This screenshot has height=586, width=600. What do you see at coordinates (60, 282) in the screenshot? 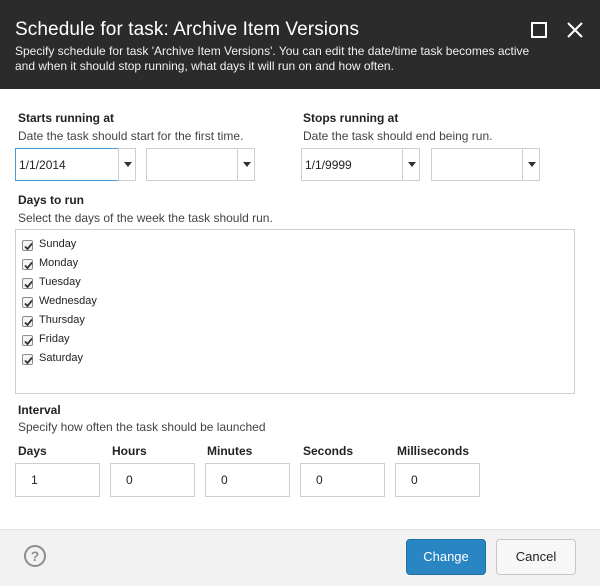
I see `day-label: Tuesday` at bounding box center [60, 282].